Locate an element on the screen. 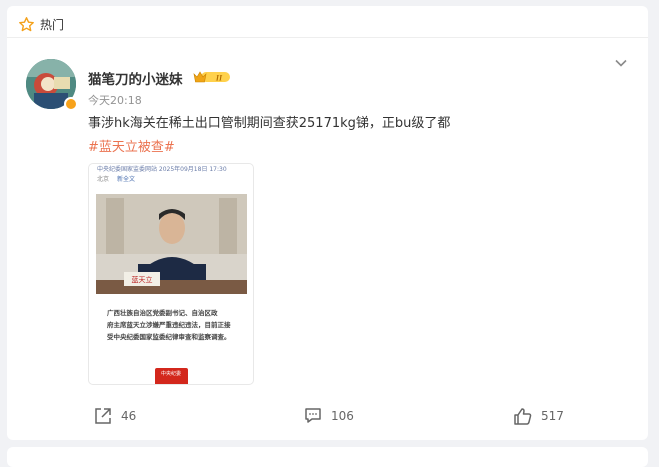  share-icon is located at coordinates (103, 416).